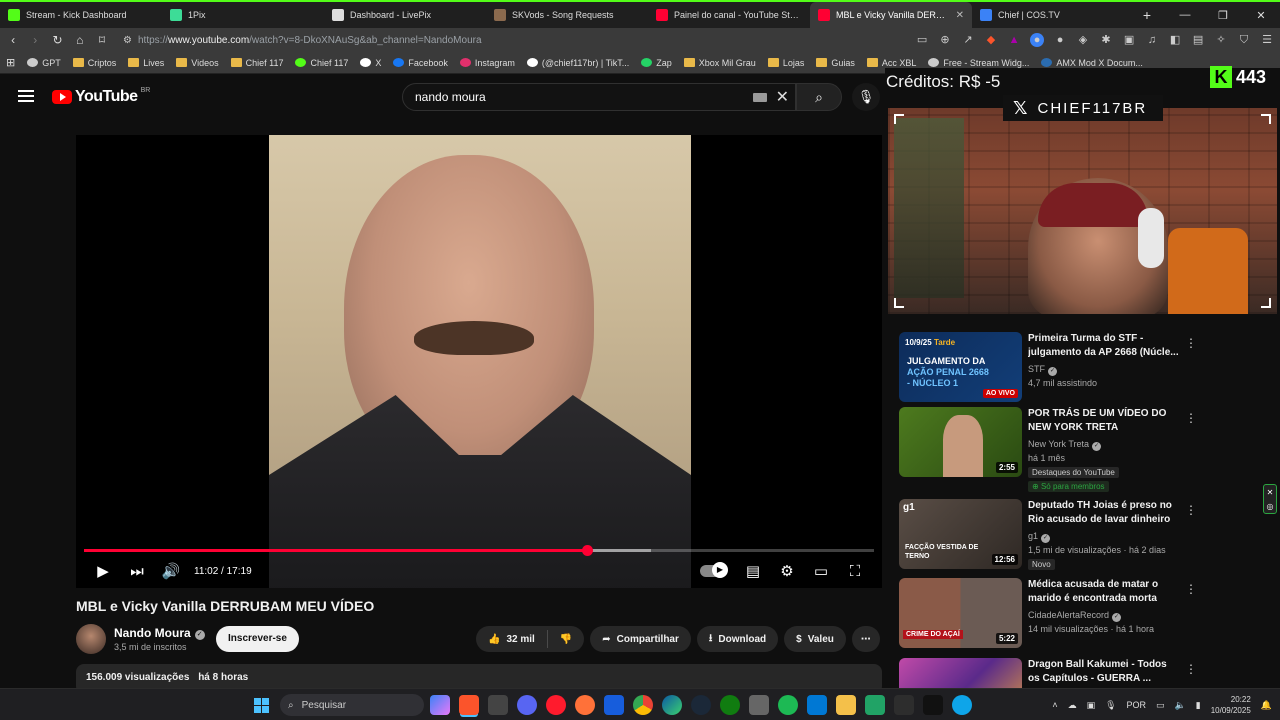  What do you see at coordinates (1104, 421) in the screenshot?
I see `recommendation-title: POR TRÁS DE UM VÍDEO DO NEW YORK TRETA` at bounding box center [1104, 421].